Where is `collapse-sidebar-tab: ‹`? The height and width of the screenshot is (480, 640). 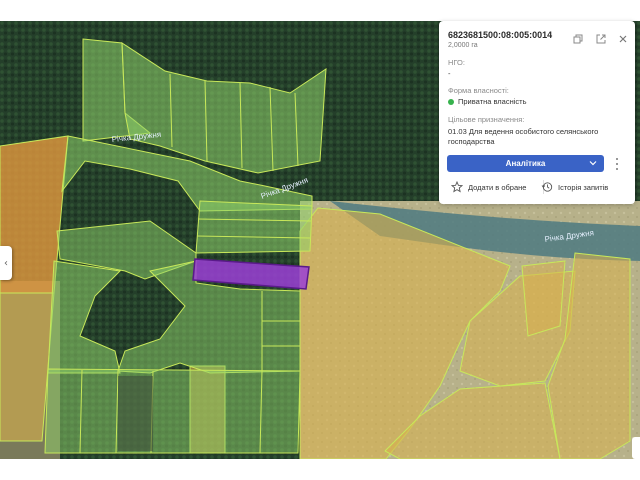
collapse-sidebar-tab: ‹ is located at coordinates (6, 263).